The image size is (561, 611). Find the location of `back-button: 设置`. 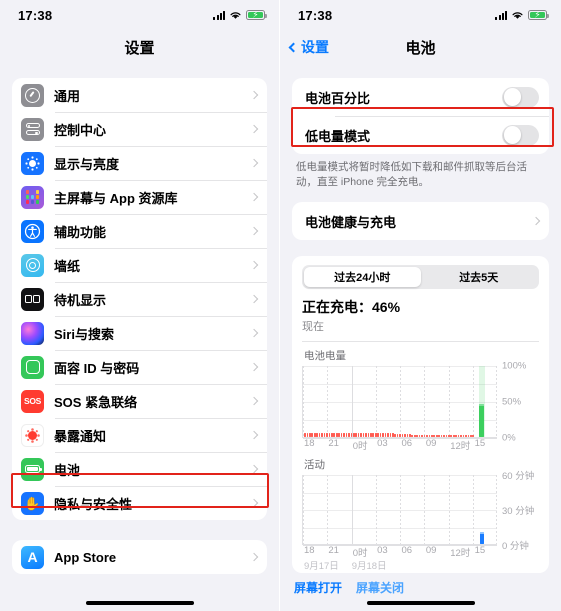

back-button: 设置 is located at coordinates (308, 47).